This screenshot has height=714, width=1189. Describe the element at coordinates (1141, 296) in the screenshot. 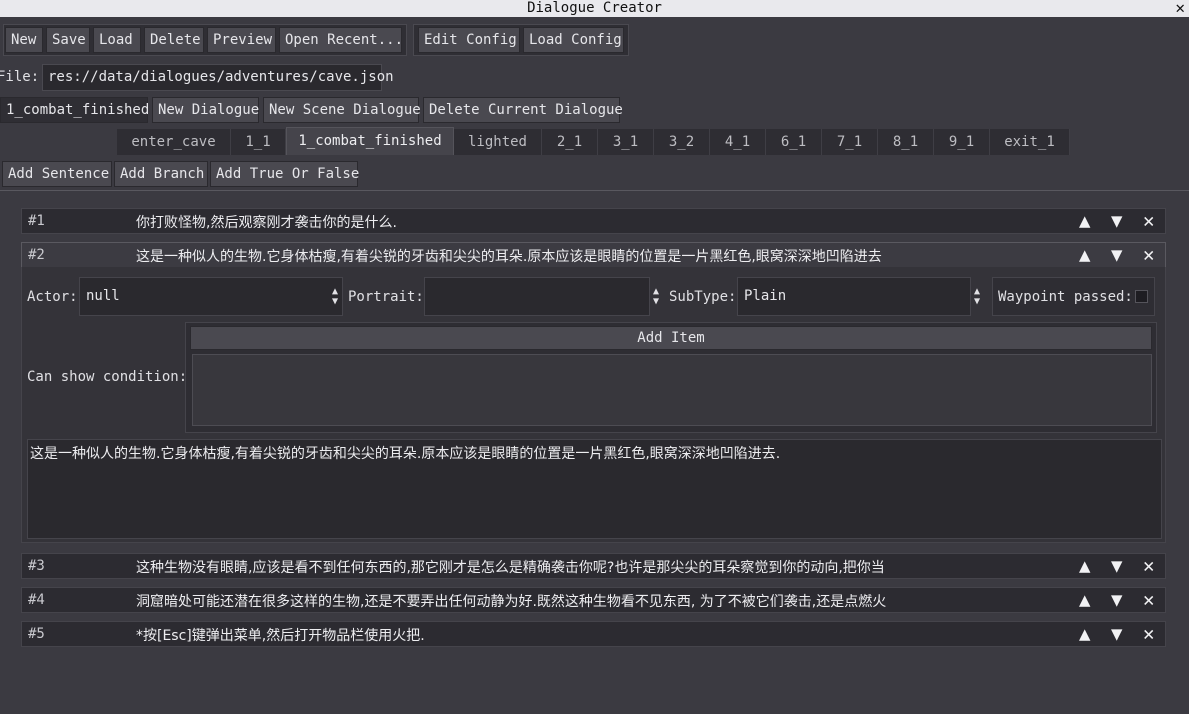

I see `waypoint-checkbox` at that location.